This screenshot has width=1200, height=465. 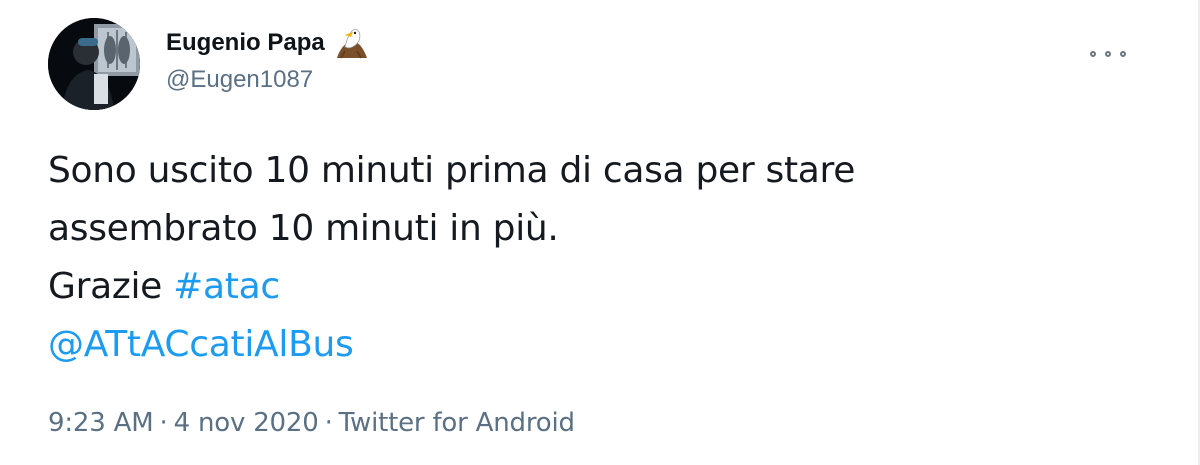 What do you see at coordinates (457, 423) in the screenshot?
I see `tweet-source: Twitter for Android` at bounding box center [457, 423].